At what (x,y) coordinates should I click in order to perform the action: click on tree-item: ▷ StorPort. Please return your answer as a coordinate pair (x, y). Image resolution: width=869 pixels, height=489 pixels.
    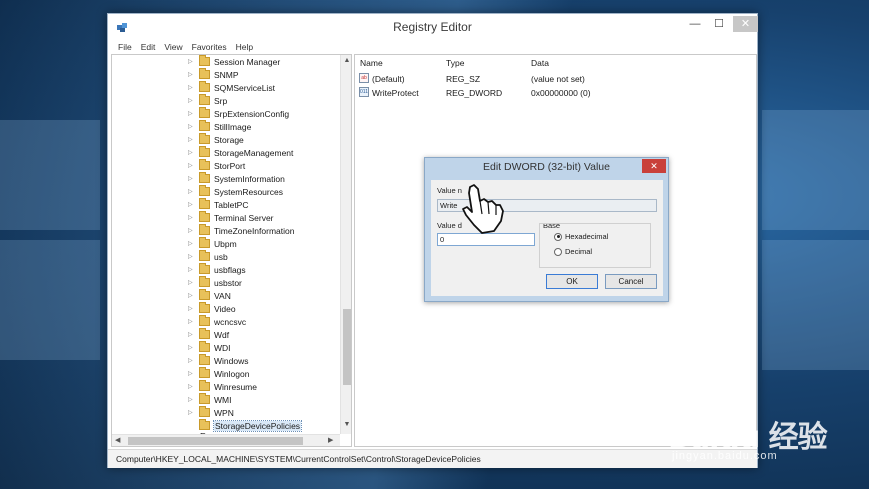
    Looking at the image, I should click on (216, 165).